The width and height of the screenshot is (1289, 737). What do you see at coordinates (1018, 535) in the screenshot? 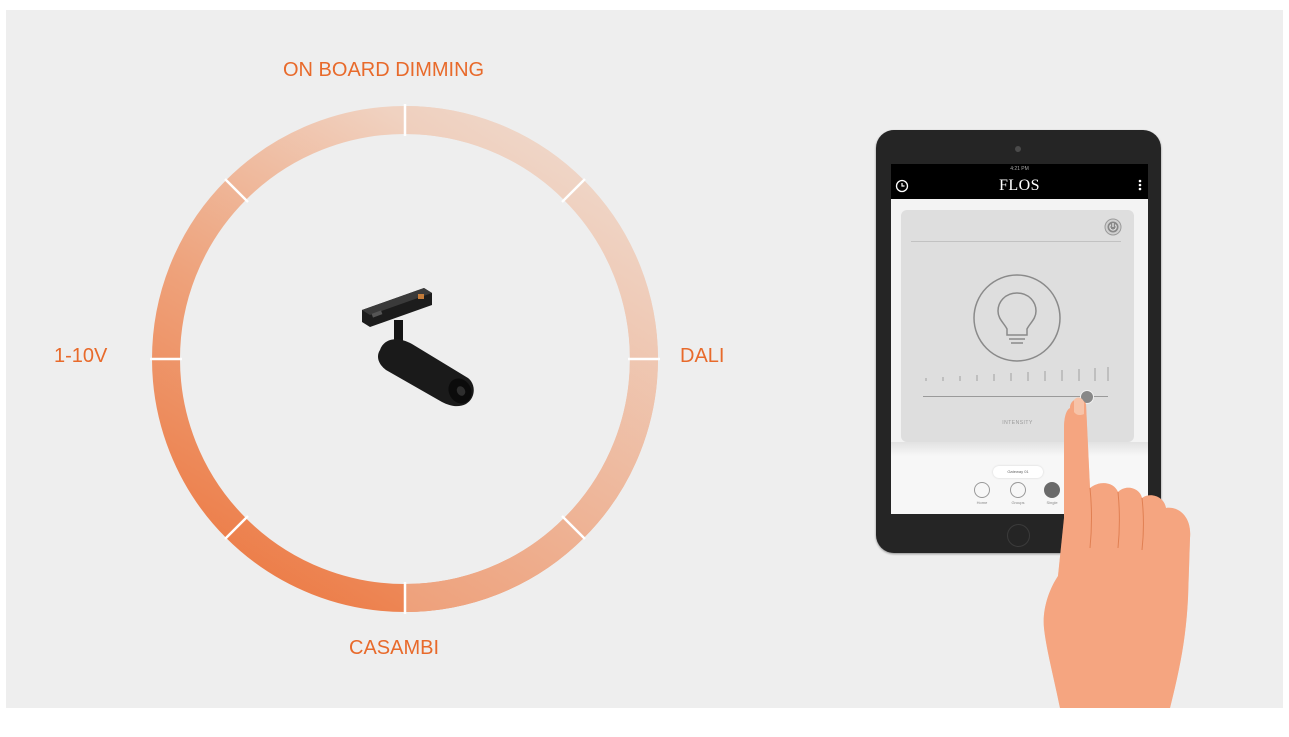
I see `tablet-home-button` at bounding box center [1018, 535].